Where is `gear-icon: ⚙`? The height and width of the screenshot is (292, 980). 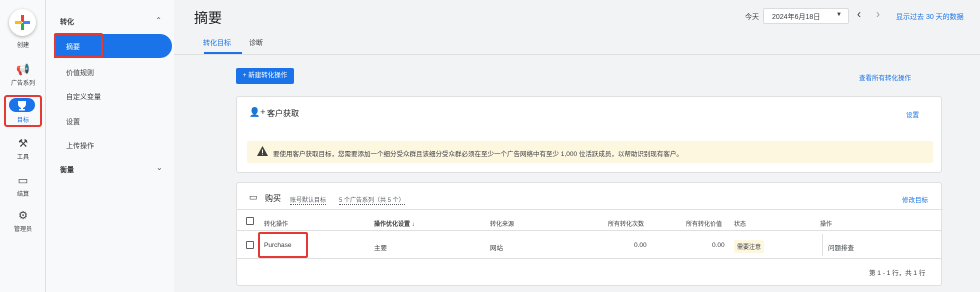 gear-icon: ⚙ is located at coordinates (23, 216).